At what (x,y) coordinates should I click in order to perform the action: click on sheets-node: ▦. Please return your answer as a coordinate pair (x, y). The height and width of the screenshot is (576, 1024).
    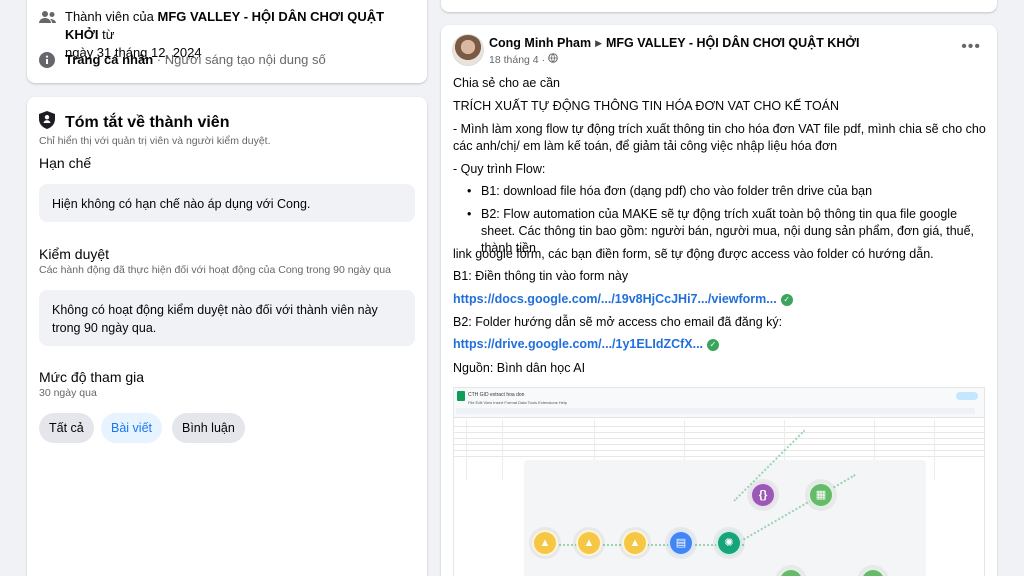
    Looking at the image, I should click on (821, 495).